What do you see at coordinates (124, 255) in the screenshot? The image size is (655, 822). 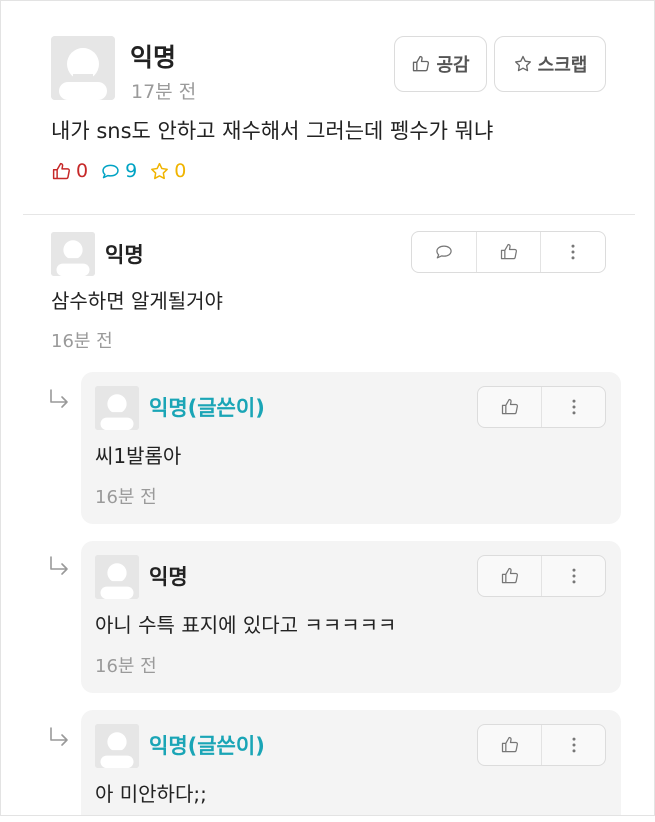 I see `comment-author-name: 익명` at bounding box center [124, 255].